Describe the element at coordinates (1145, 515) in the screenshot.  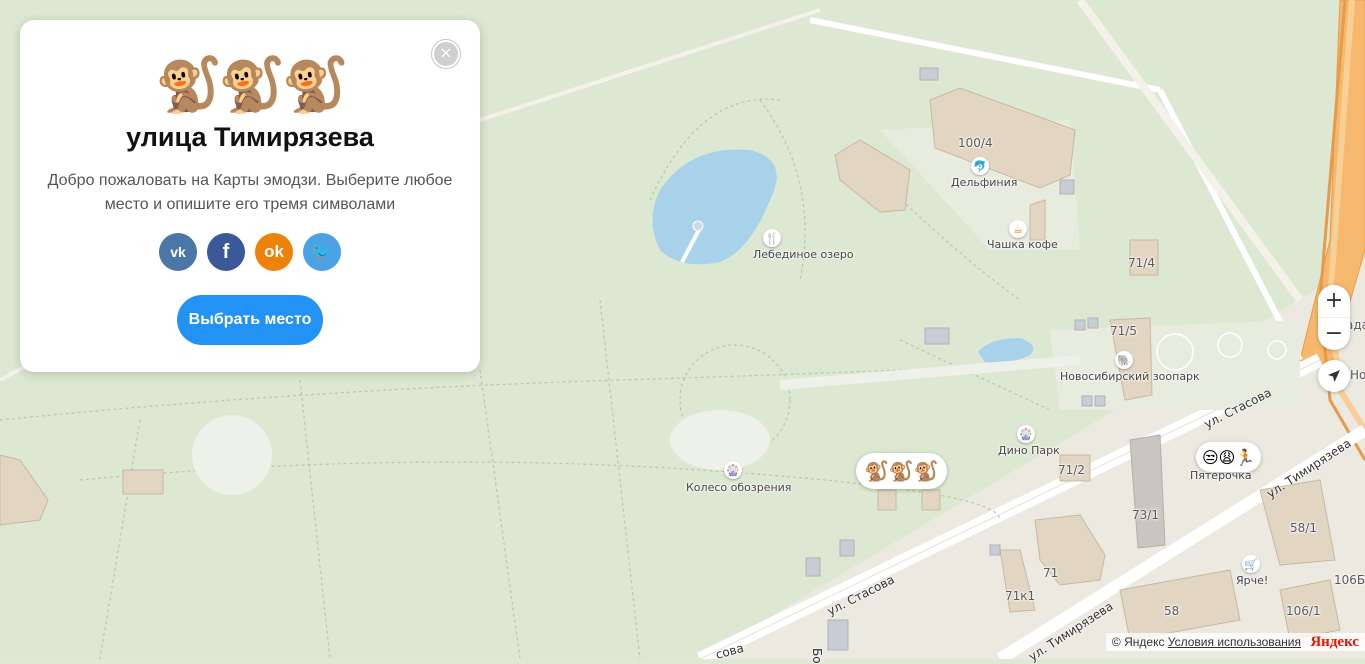
I see `building-number: 73/1` at that location.